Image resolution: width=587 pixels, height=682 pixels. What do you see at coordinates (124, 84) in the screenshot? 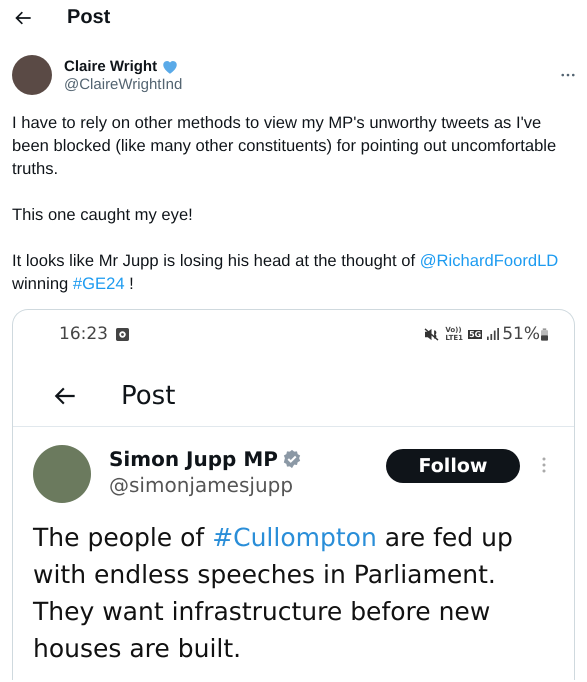
I see `author-handle: @ClaireWrightInd` at bounding box center [124, 84].